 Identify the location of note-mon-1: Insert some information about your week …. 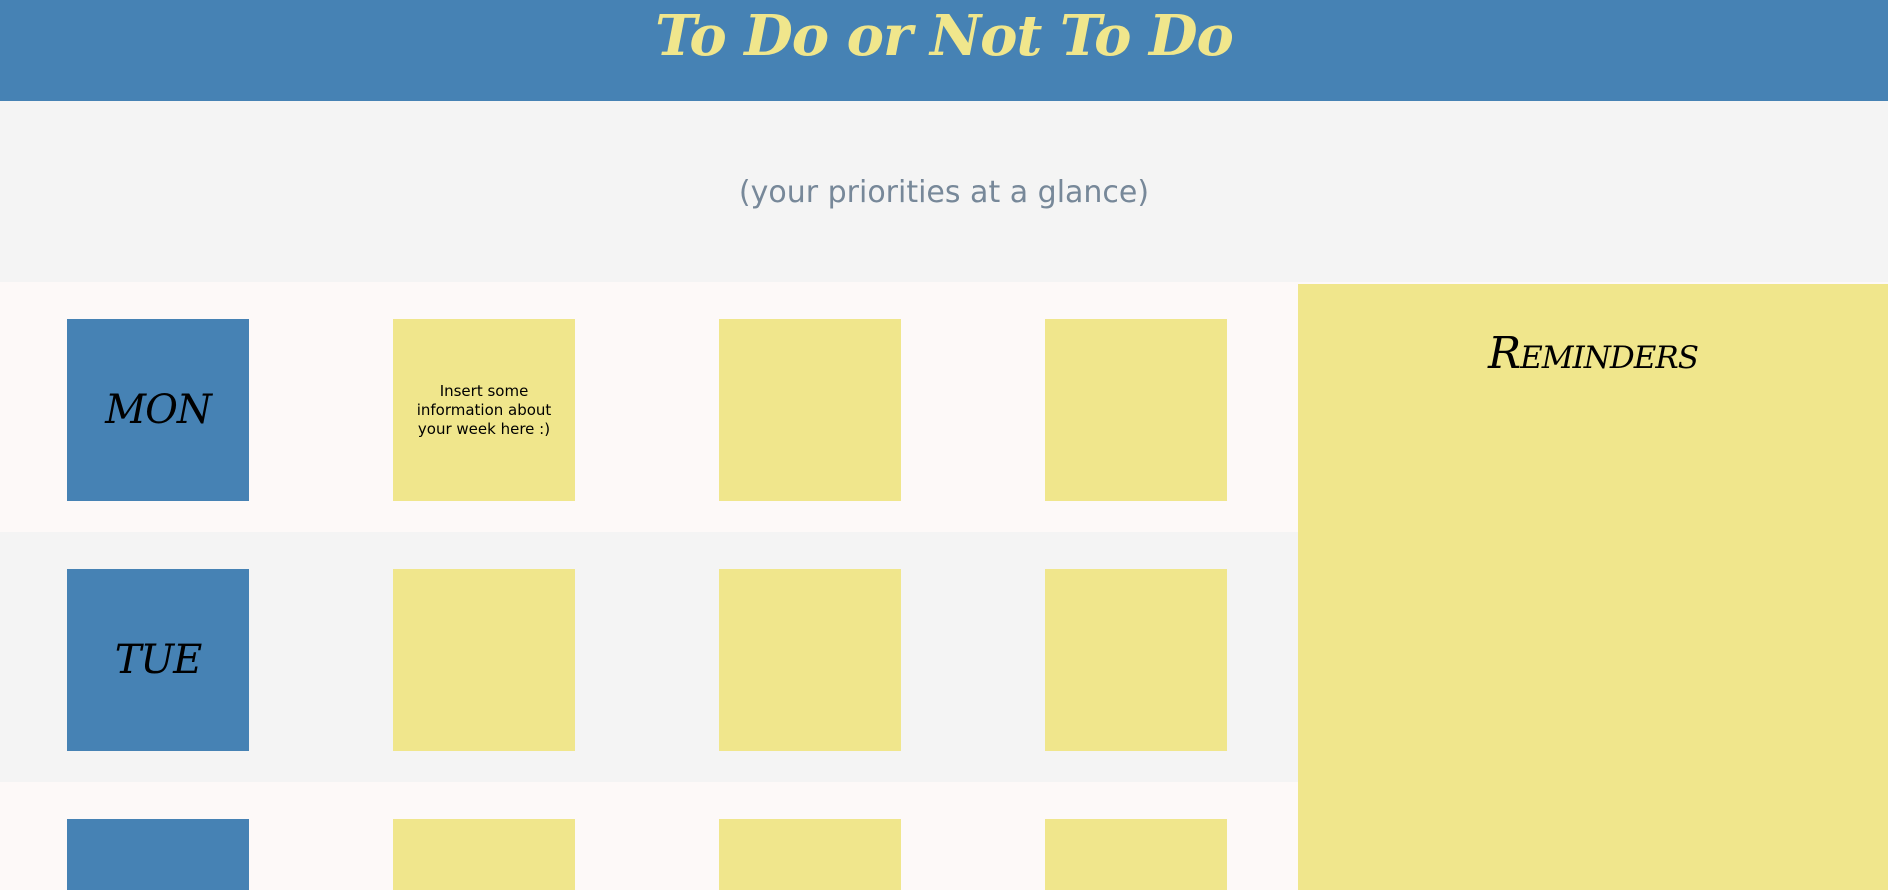
(484, 410).